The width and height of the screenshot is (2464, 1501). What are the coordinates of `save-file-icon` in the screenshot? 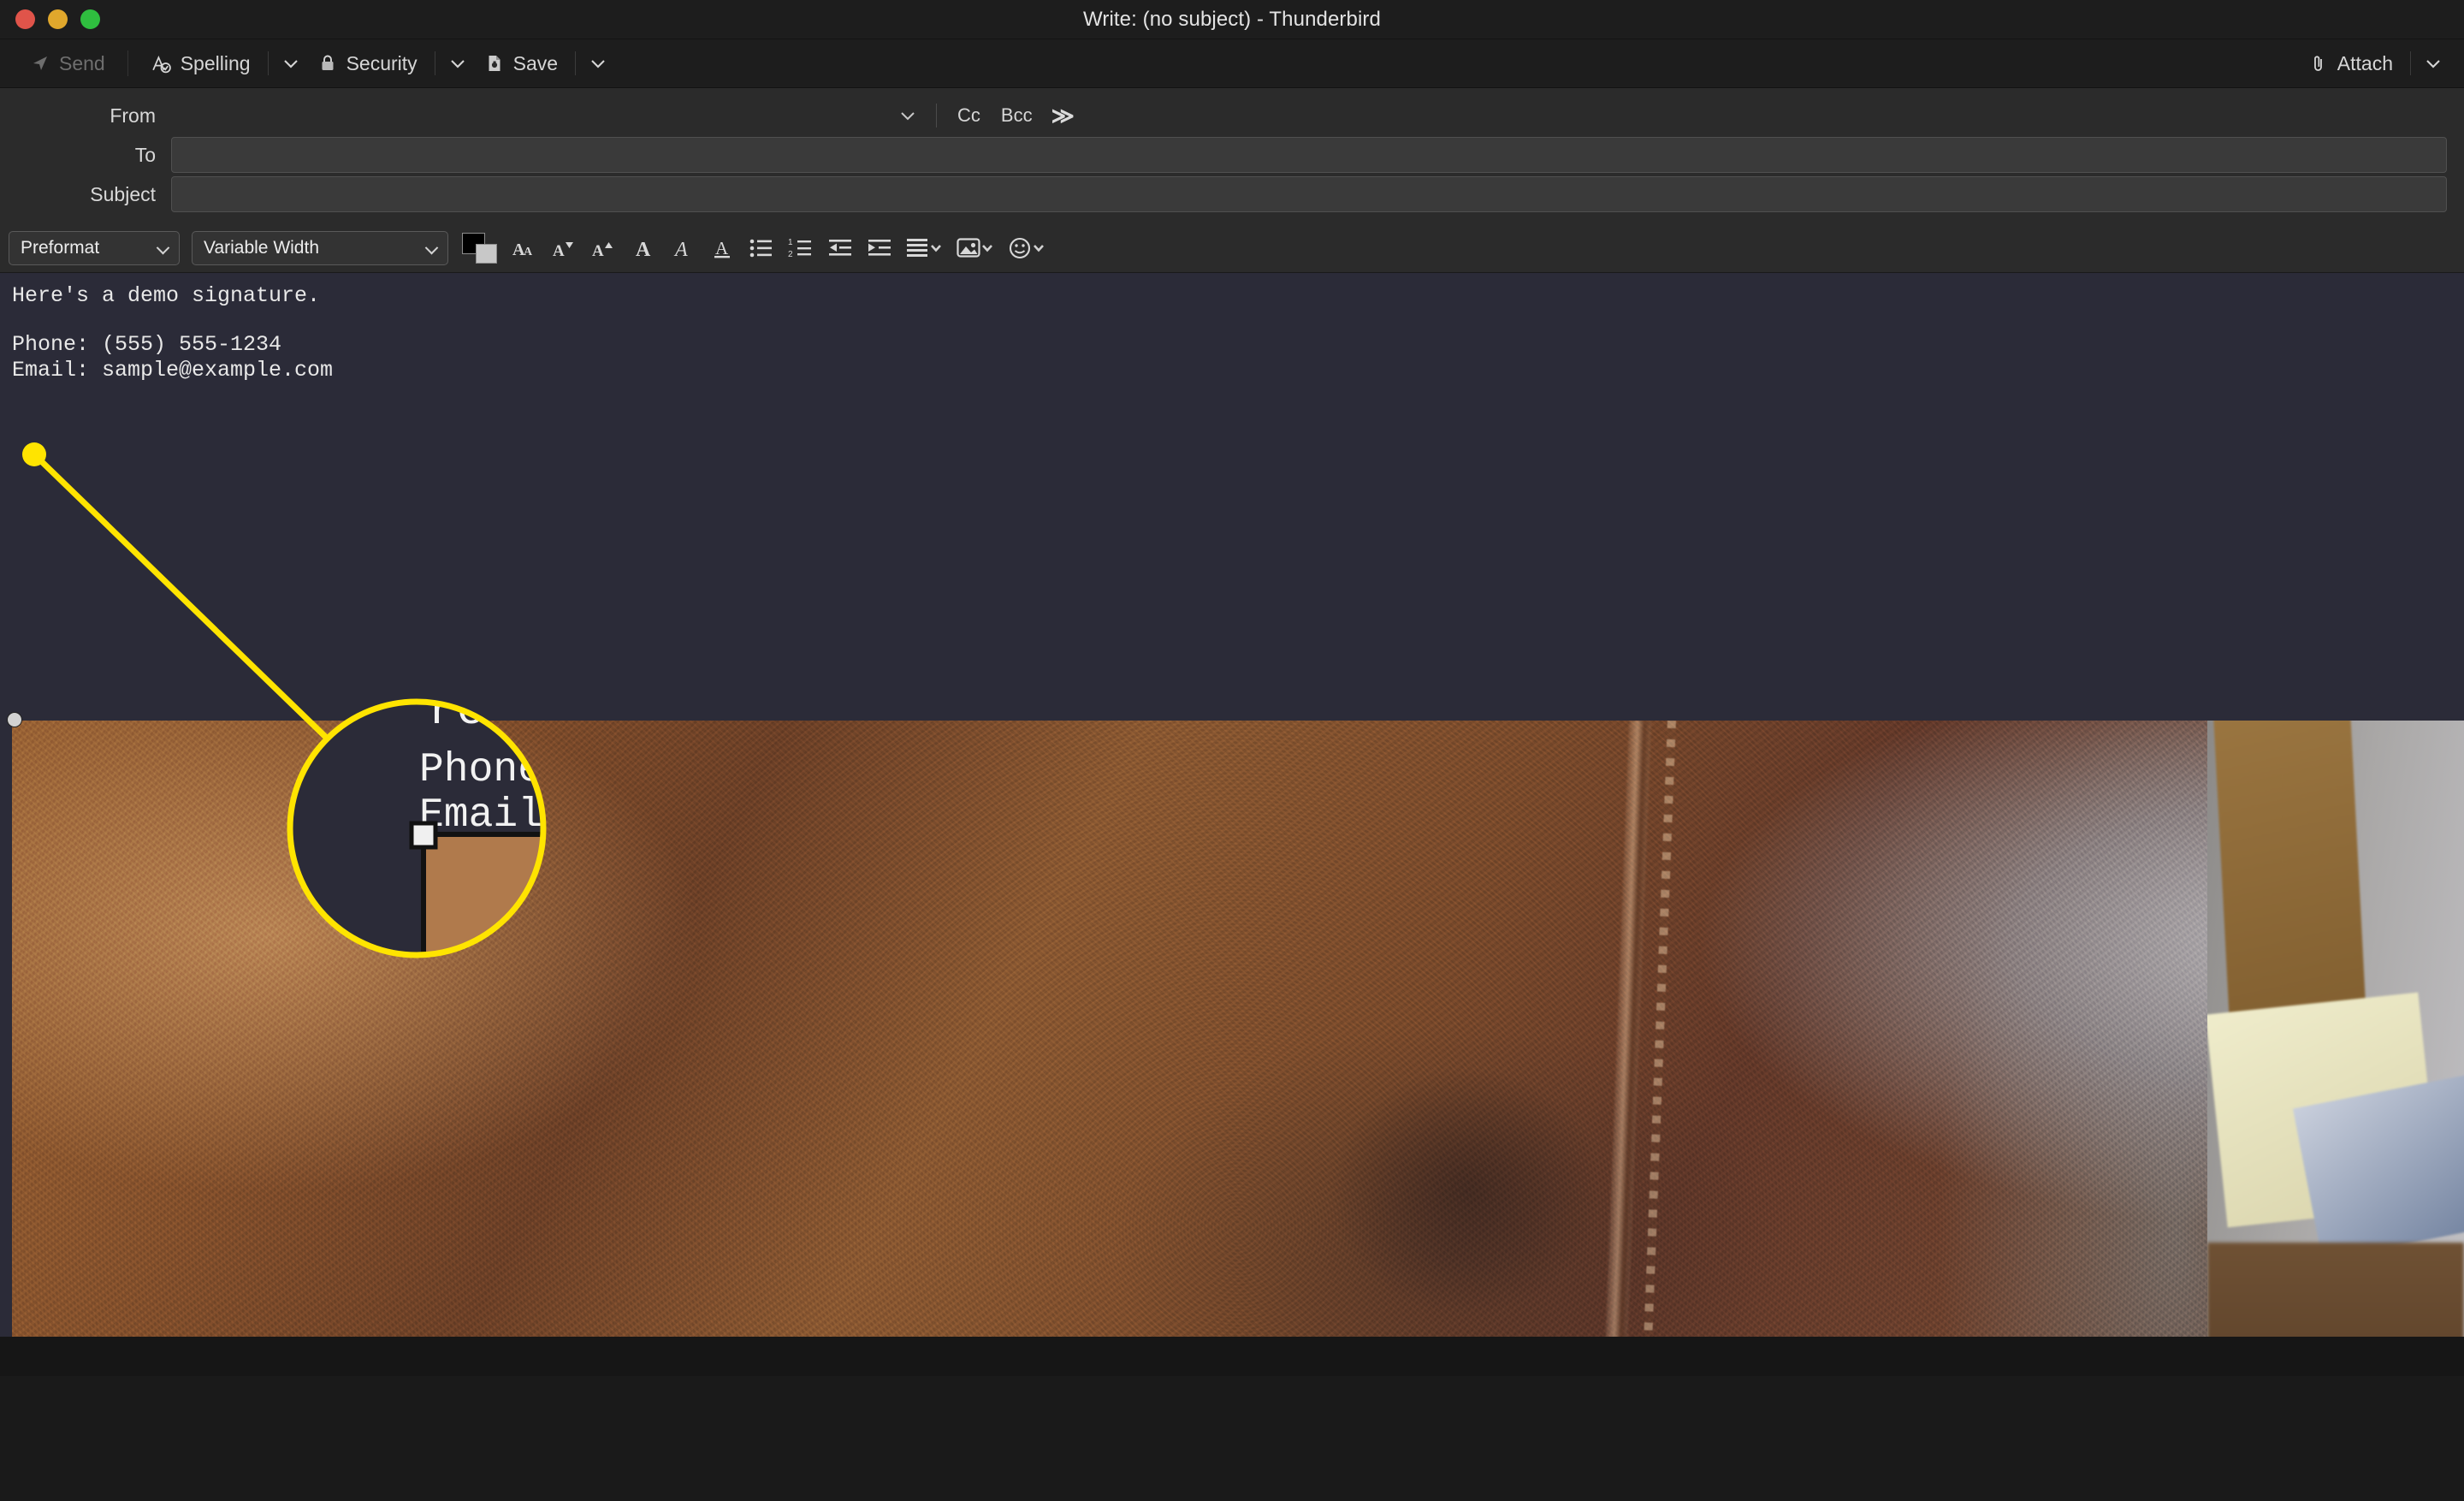 It's located at (494, 63).